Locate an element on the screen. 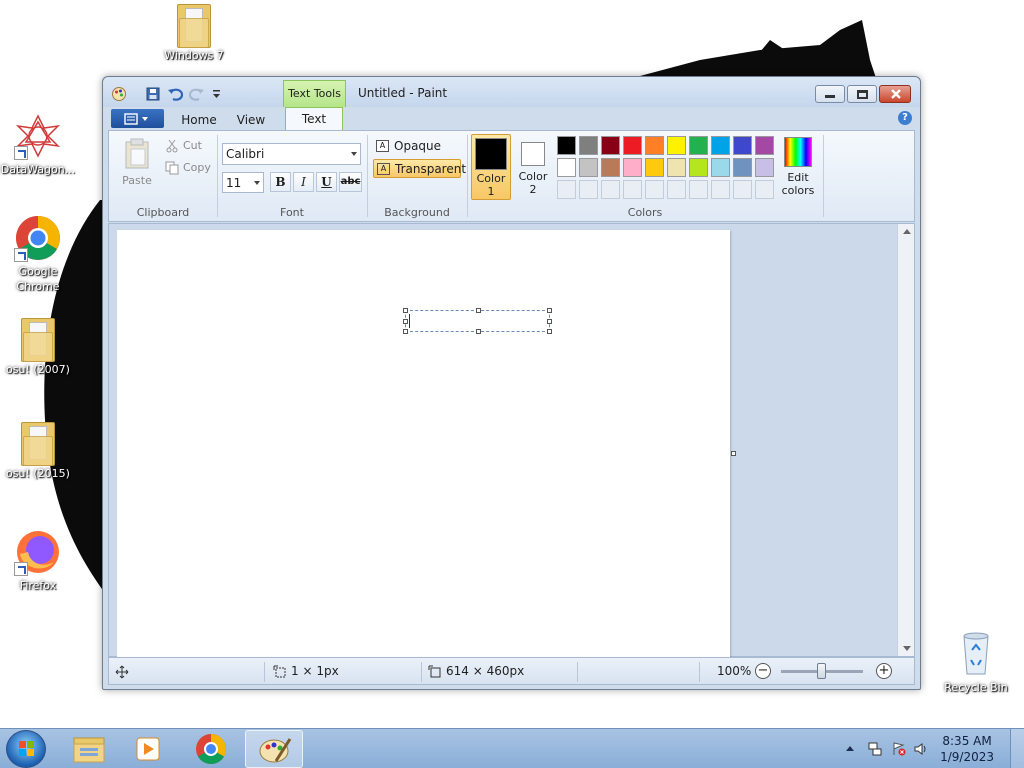 Image resolution: width=1024 pixels, height=768 pixels. close-button is located at coordinates (895, 94).